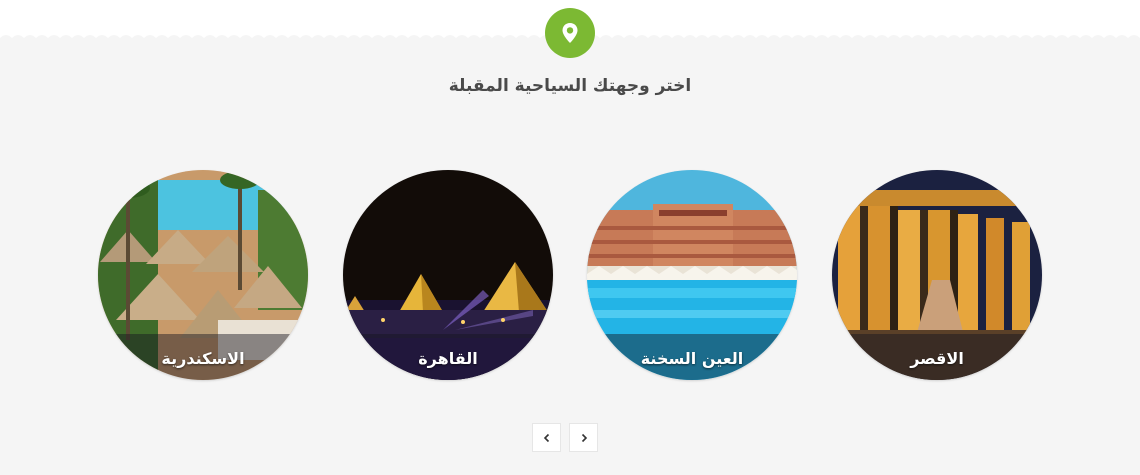  I want to click on destination-name: الاقصر, so click(937, 358).